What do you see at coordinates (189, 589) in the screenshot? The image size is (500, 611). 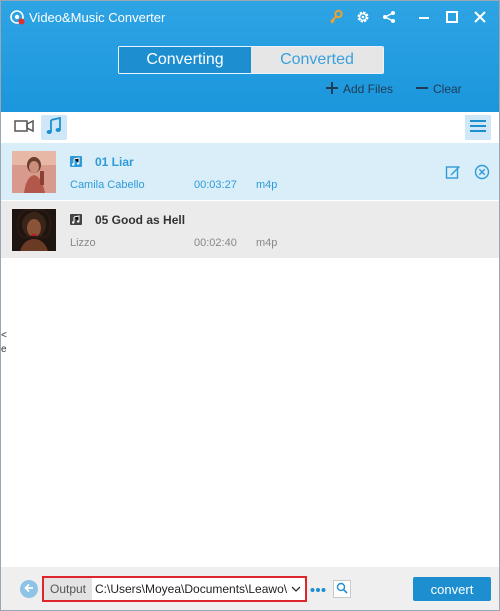 I see `output-path-field: C:\Users\Moyea\Documents\Leawo\P` at bounding box center [189, 589].